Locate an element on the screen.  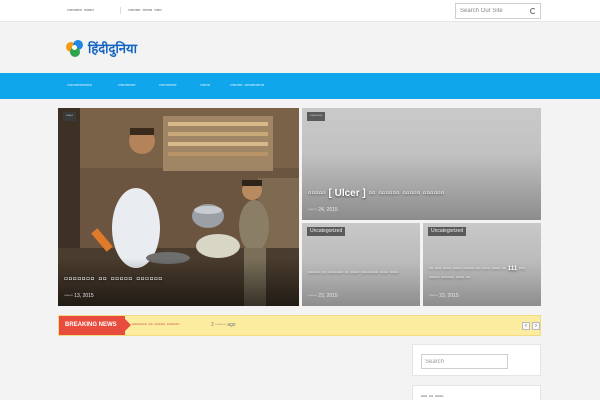
sidebar-search-input is located at coordinates (464, 361).